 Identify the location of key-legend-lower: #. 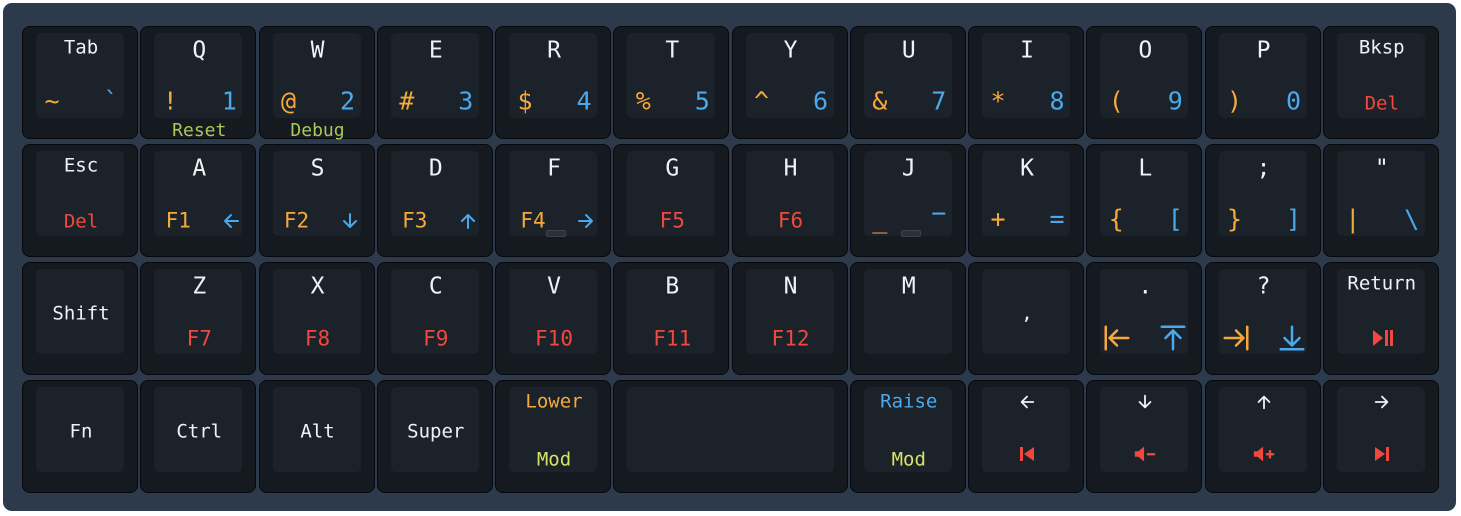
(407, 101).